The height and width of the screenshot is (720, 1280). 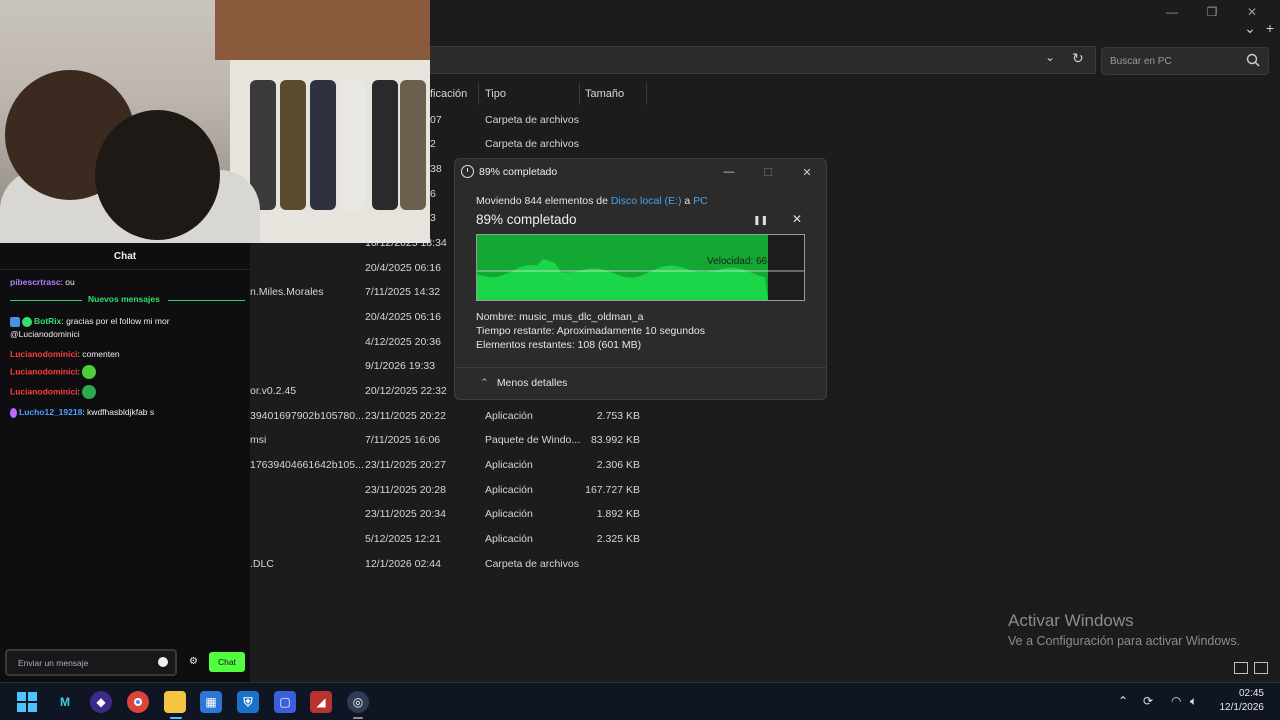 What do you see at coordinates (1261, 668) in the screenshot?
I see `tiles-view-icon` at bounding box center [1261, 668].